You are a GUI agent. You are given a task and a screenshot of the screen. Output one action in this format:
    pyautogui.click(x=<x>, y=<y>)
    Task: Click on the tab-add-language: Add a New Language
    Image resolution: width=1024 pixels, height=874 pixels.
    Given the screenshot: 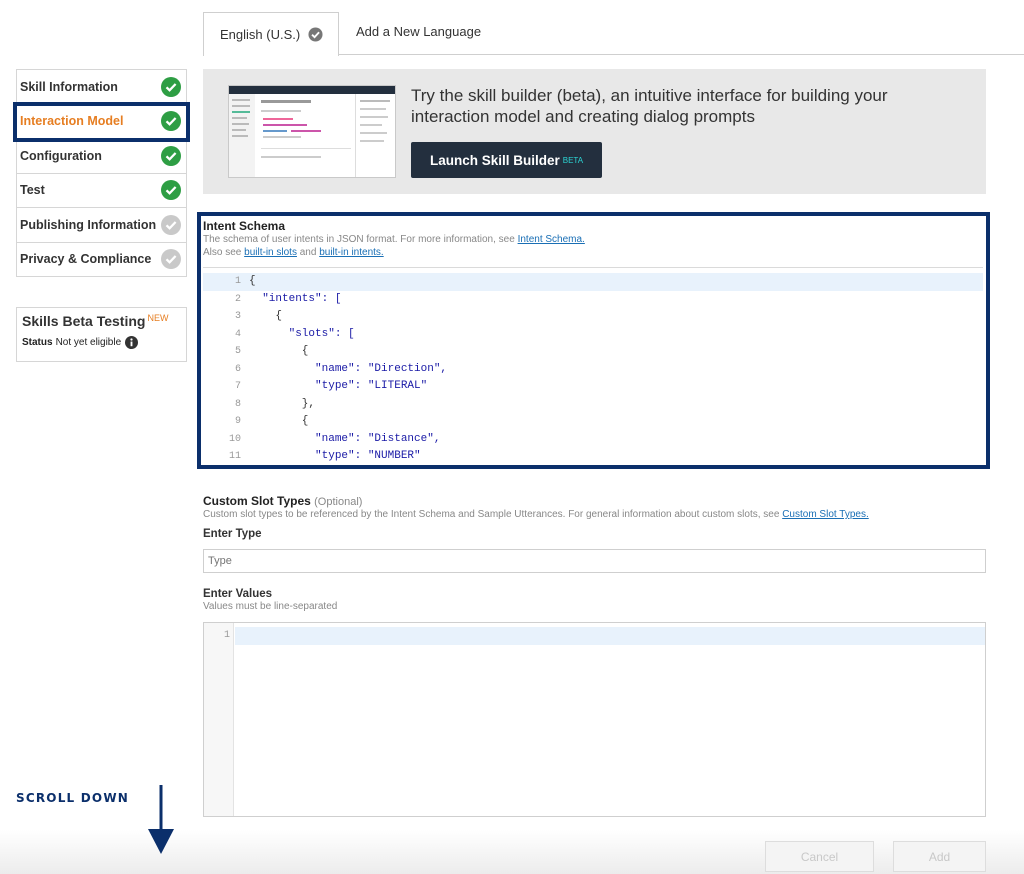 What is the action you would take?
    pyautogui.click(x=418, y=31)
    